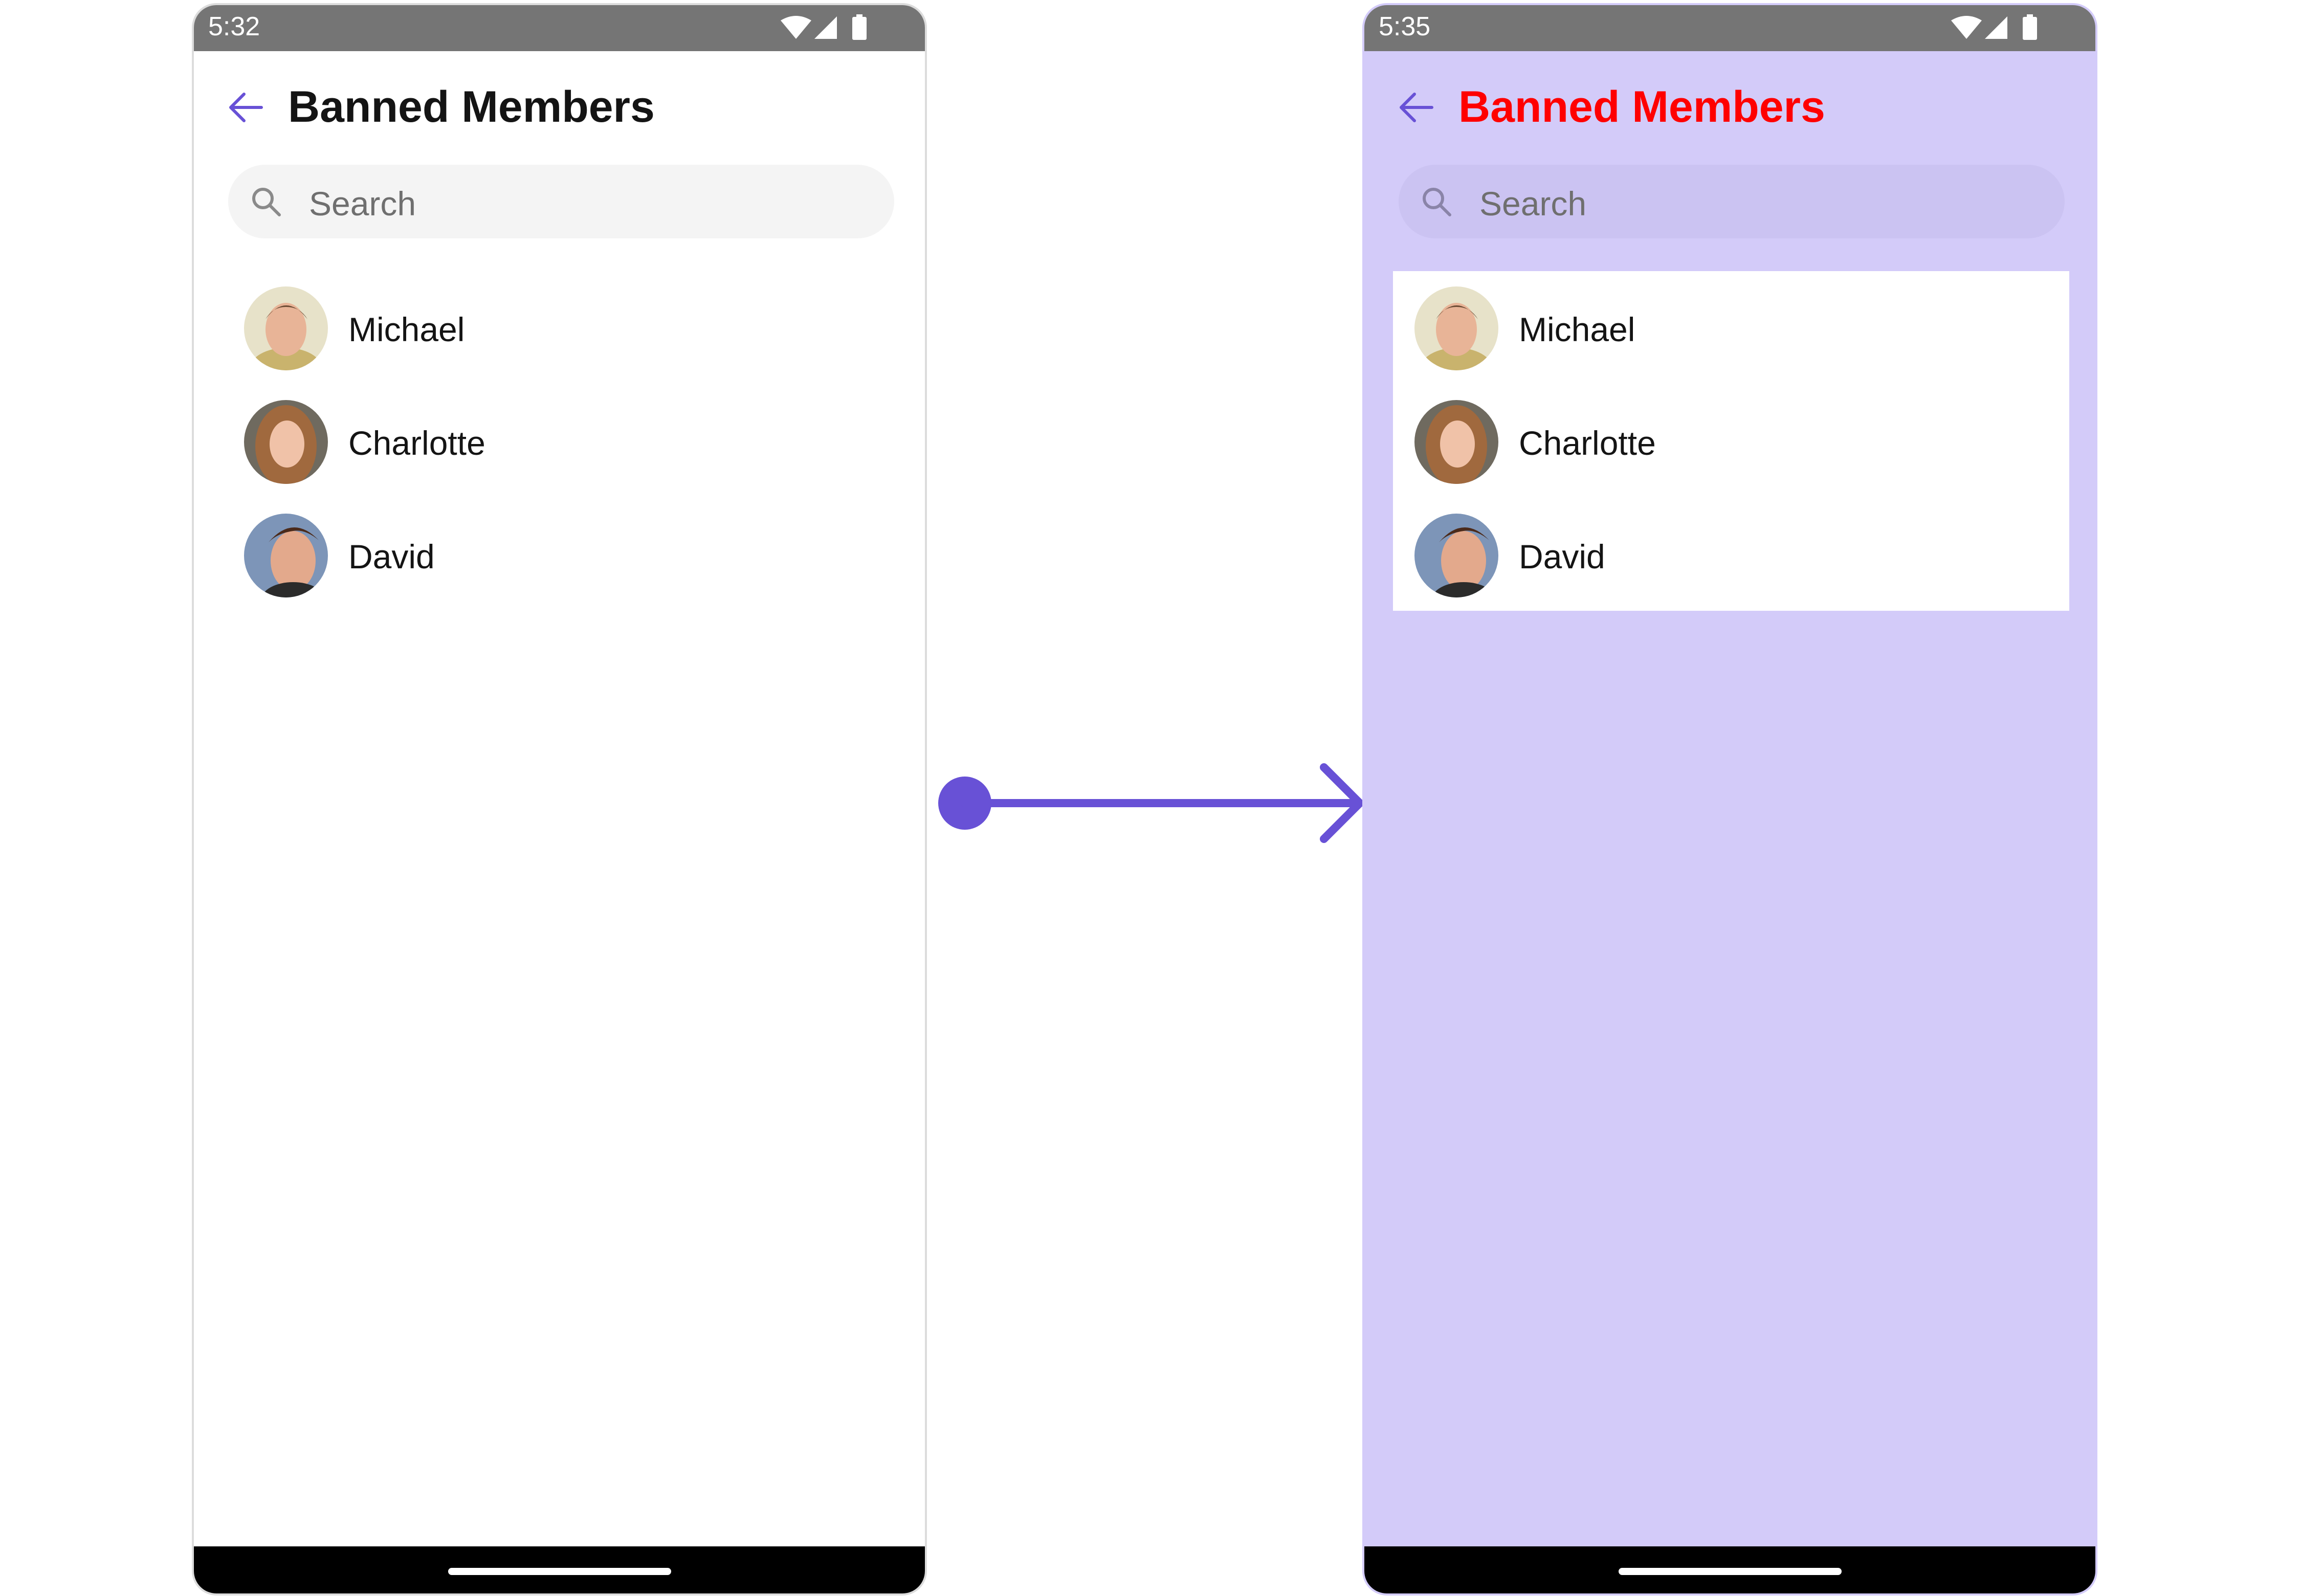 The image size is (2301, 1596). Describe the element at coordinates (1151, 803) in the screenshot. I see `arrow-right-icon` at that location.